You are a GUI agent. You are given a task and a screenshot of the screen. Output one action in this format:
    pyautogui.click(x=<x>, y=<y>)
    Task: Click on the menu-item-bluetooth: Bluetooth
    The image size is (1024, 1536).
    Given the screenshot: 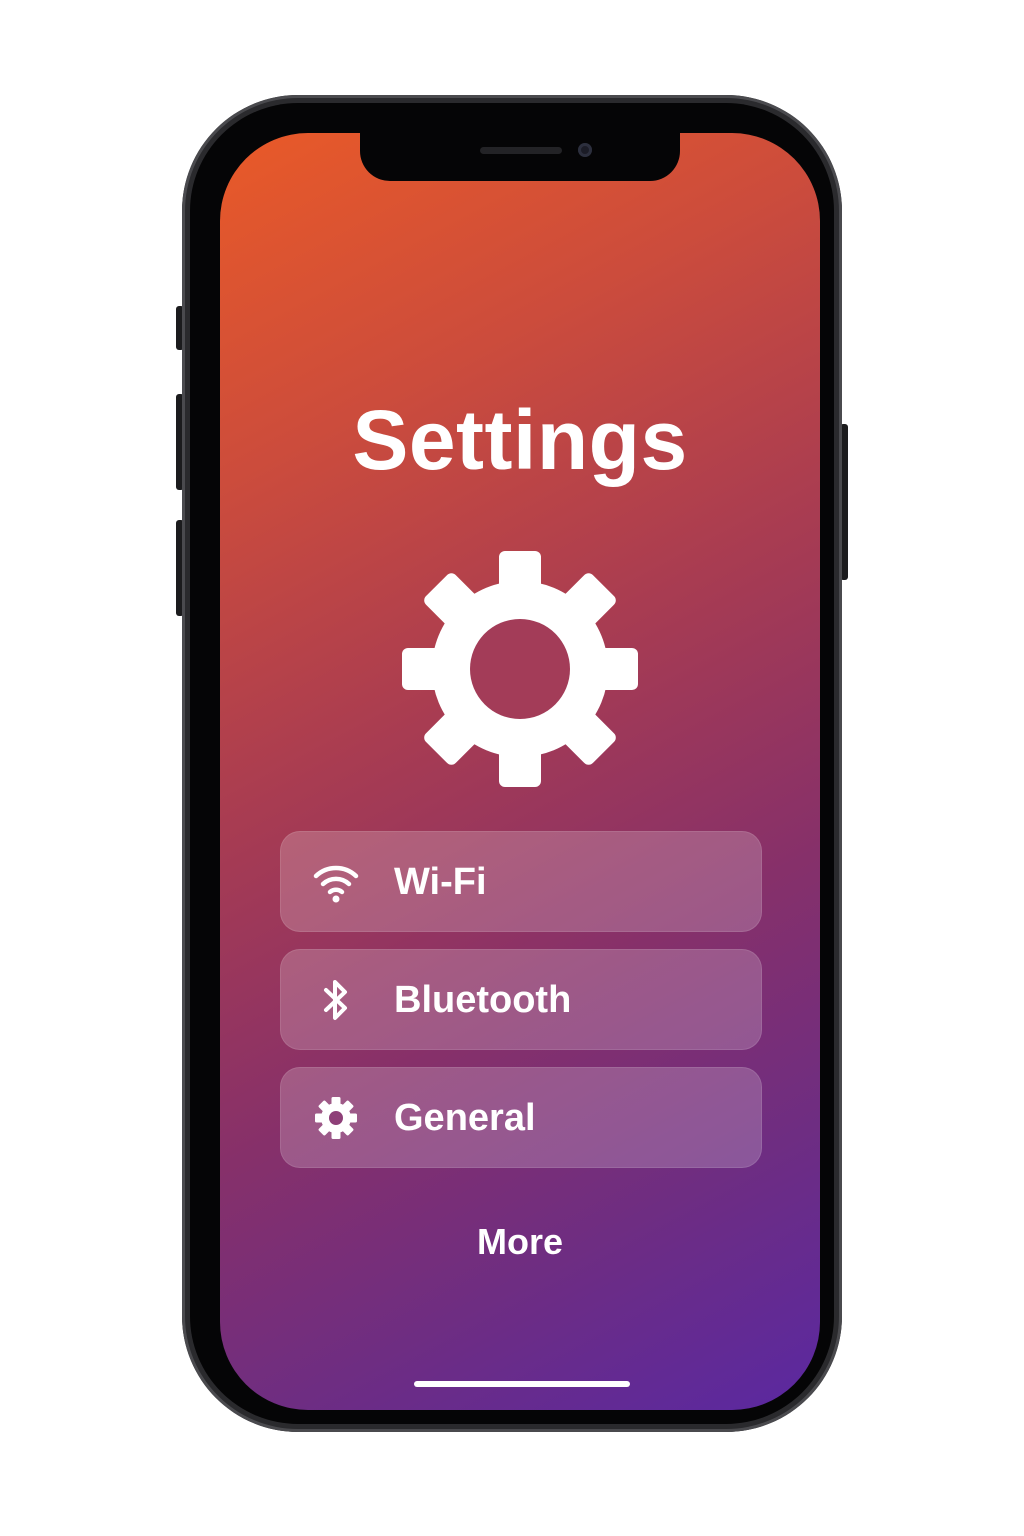 What is the action you would take?
    pyautogui.click(x=521, y=999)
    